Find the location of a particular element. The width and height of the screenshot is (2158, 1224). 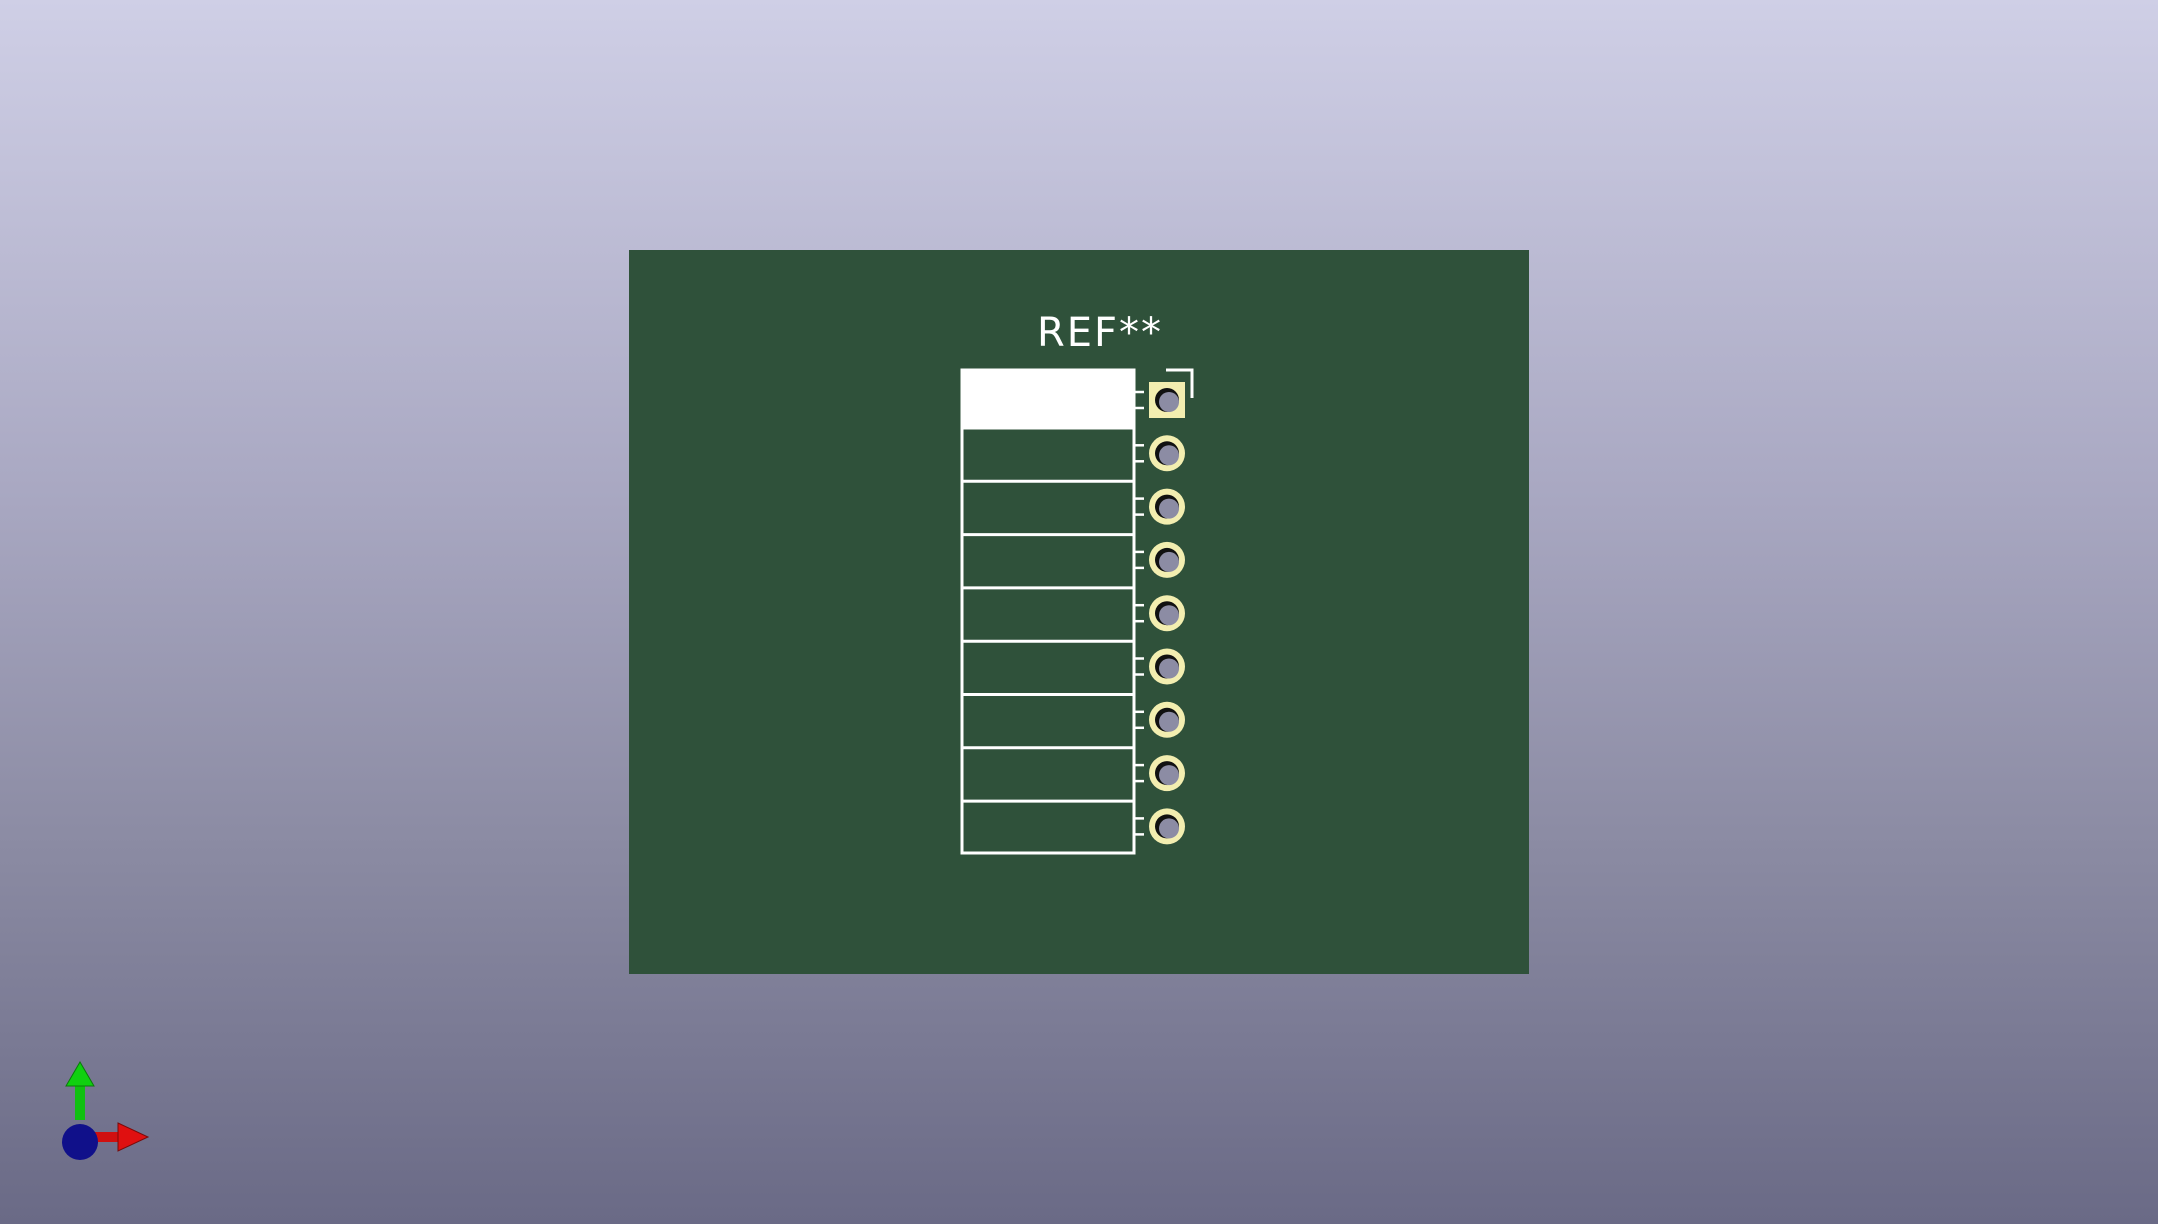

footprint-drawing is located at coordinates (1077, 611).